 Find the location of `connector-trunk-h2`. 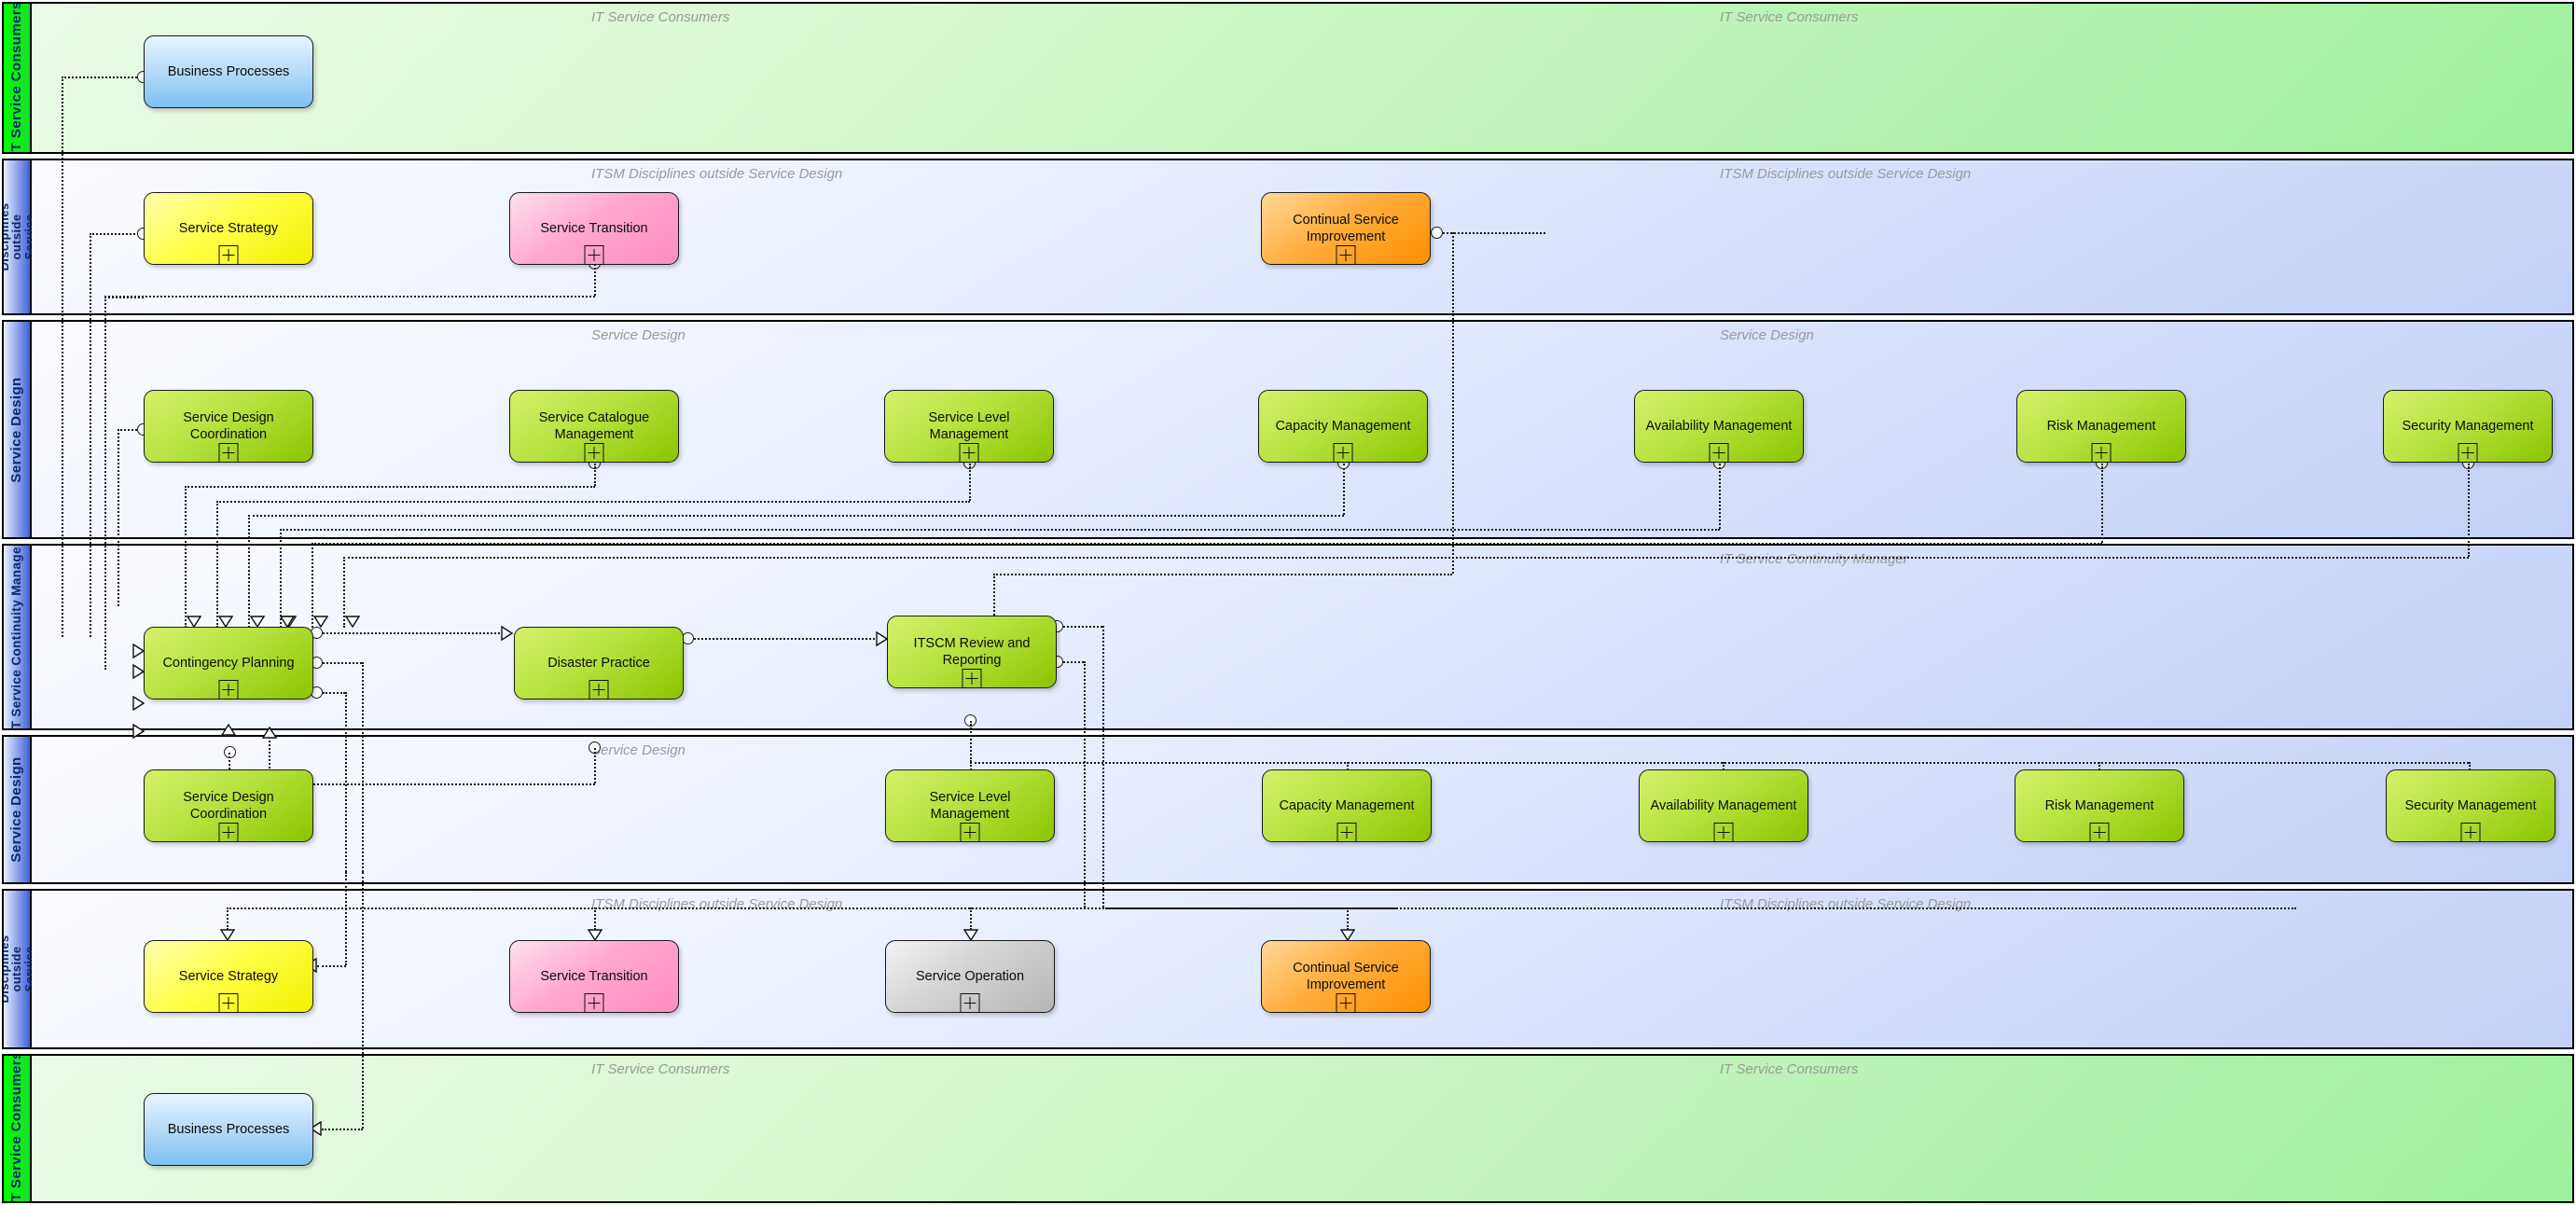

connector-trunk-h2 is located at coordinates (116, 234).